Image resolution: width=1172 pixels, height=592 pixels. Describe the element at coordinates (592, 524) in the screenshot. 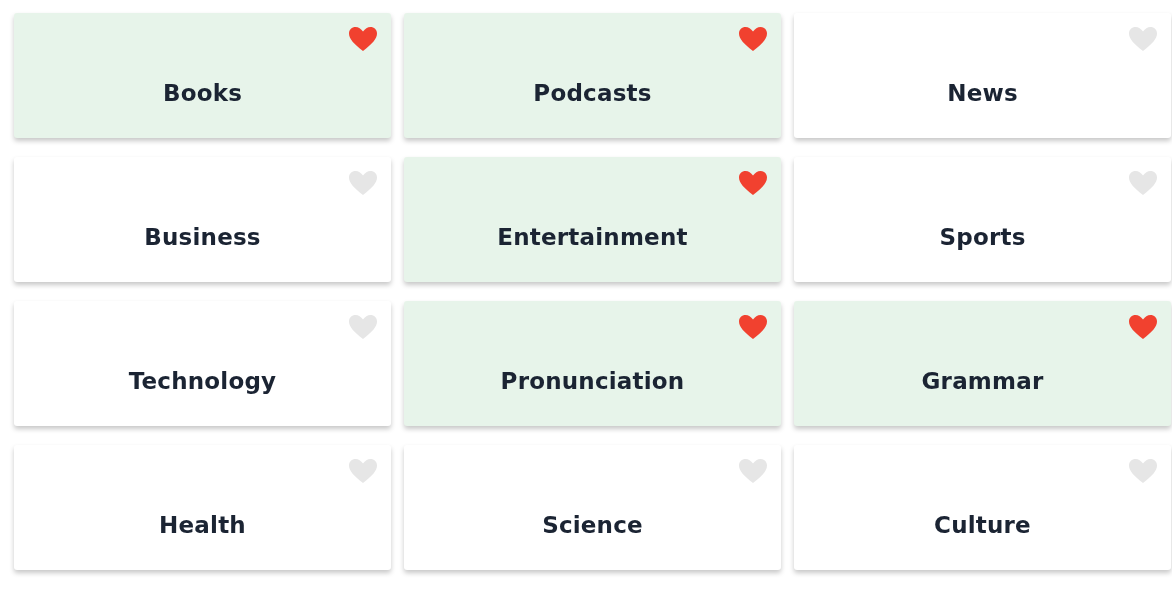

I see `topic-label: Science` at that location.